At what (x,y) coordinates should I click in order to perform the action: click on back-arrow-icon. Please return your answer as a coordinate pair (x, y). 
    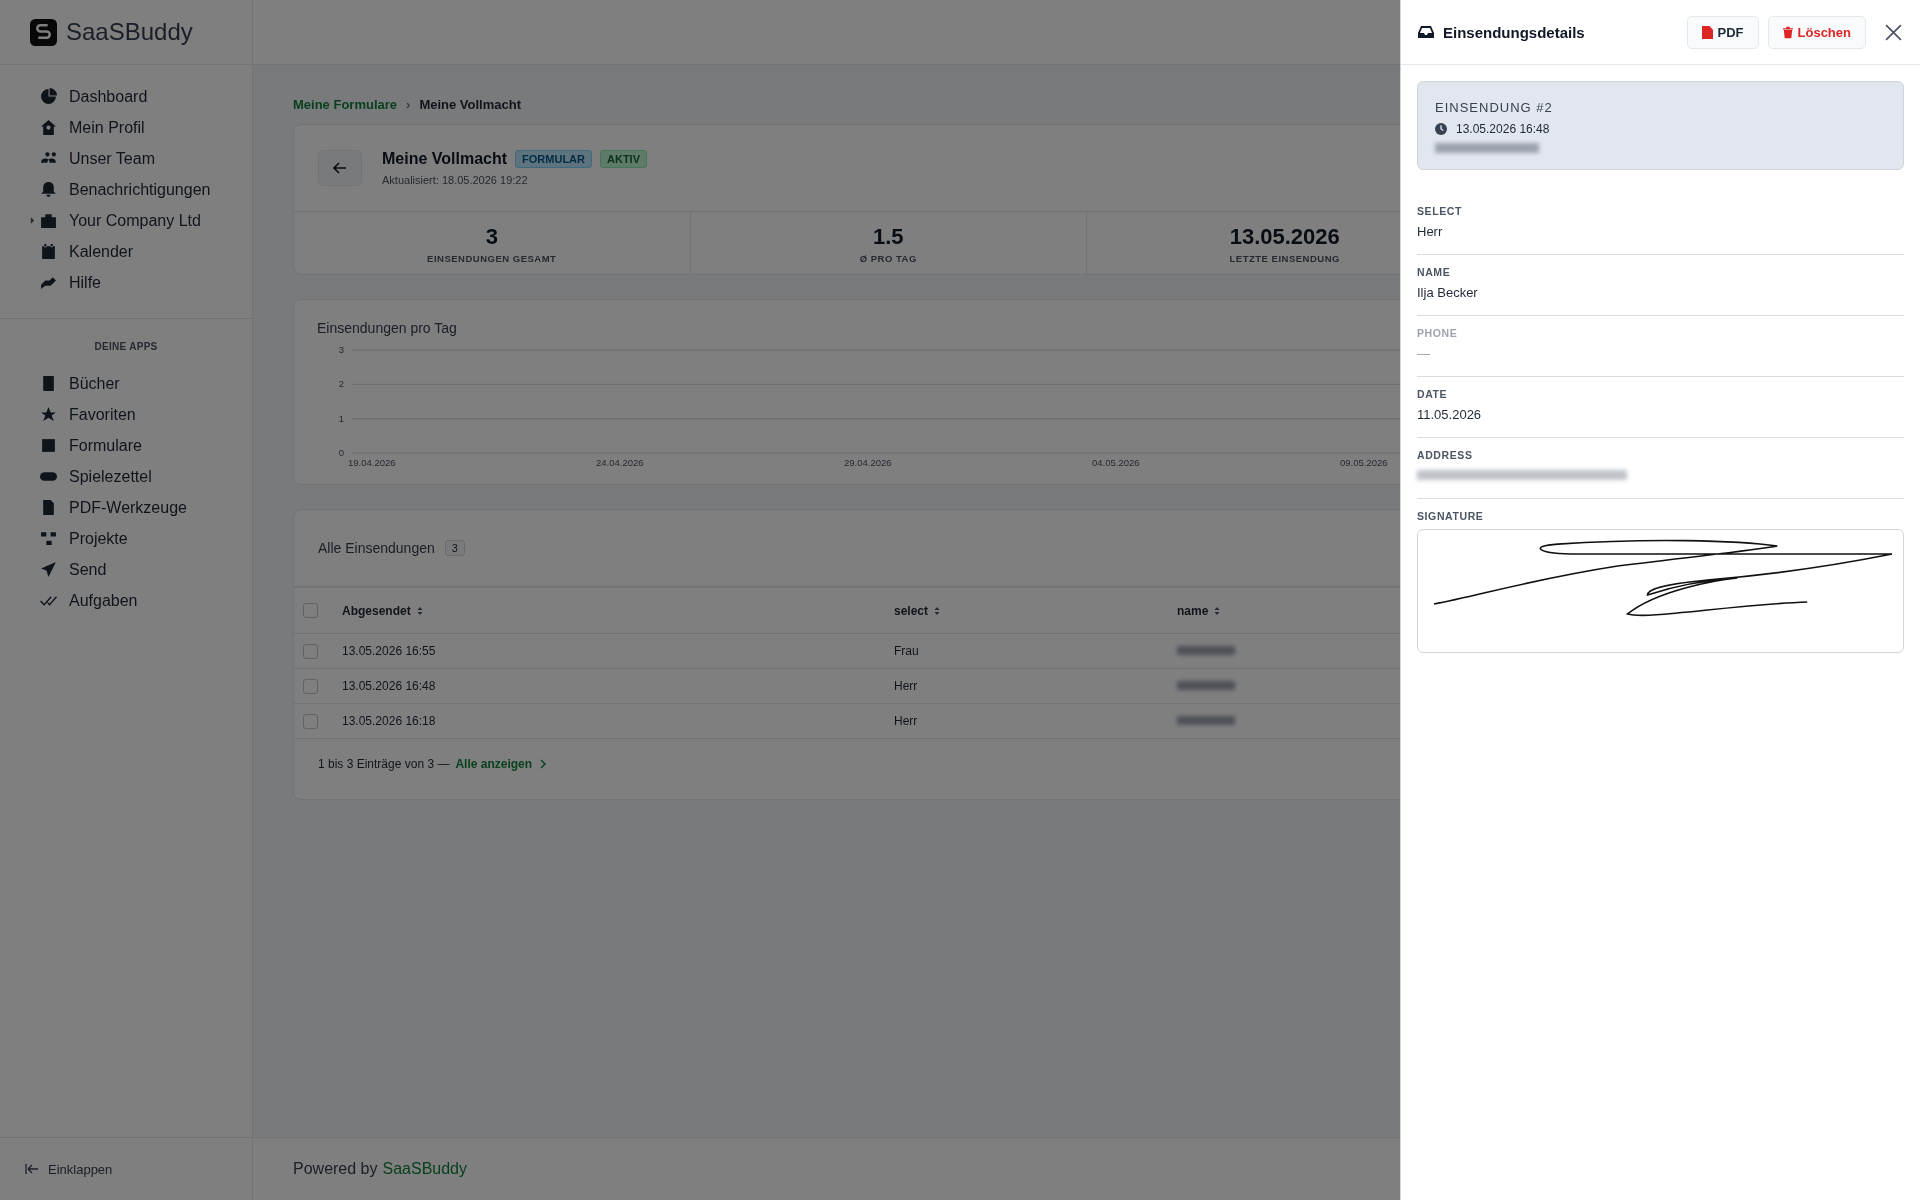
    Looking at the image, I should click on (340, 168).